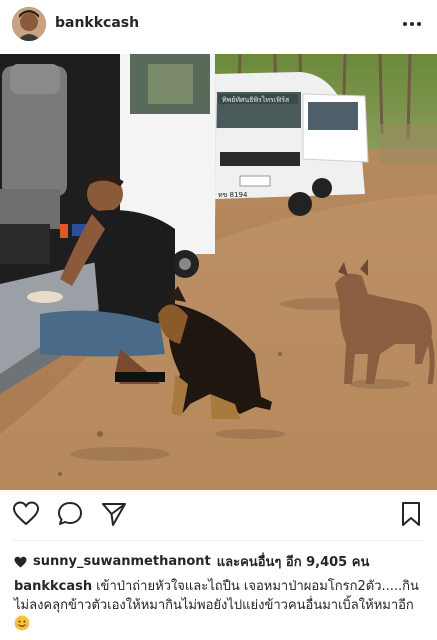 The image size is (437, 640). What do you see at coordinates (218, 540) in the screenshot?
I see `divider` at bounding box center [218, 540].